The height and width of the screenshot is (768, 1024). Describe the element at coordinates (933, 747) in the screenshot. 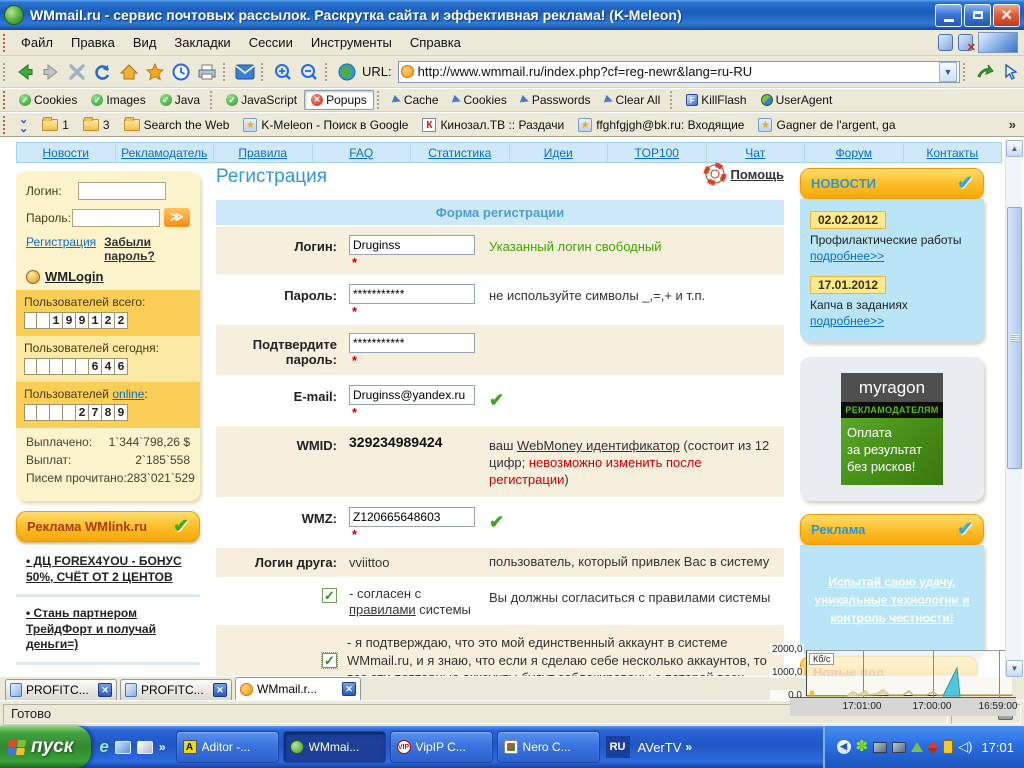

I see `traffic-arrows-icon` at that location.